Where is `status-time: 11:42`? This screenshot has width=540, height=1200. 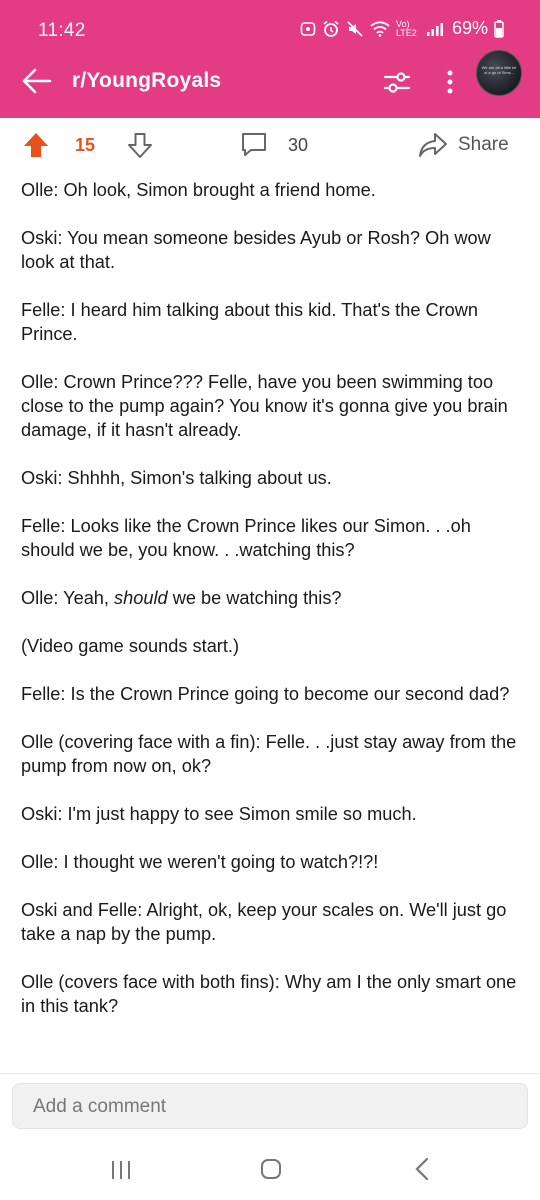
status-time: 11:42 is located at coordinates (62, 30).